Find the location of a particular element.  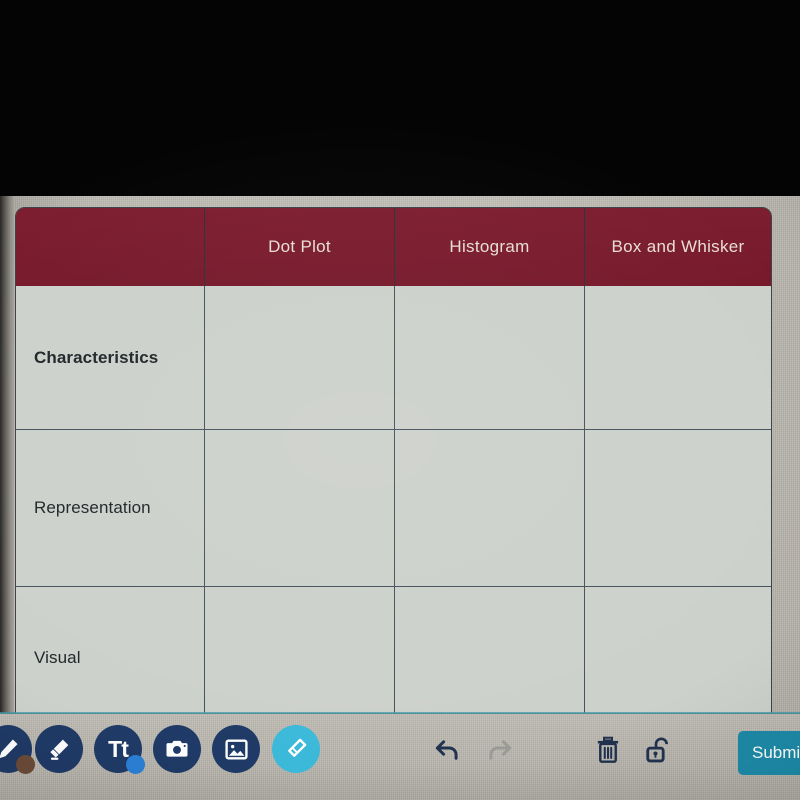

image-tool is located at coordinates (236, 749).